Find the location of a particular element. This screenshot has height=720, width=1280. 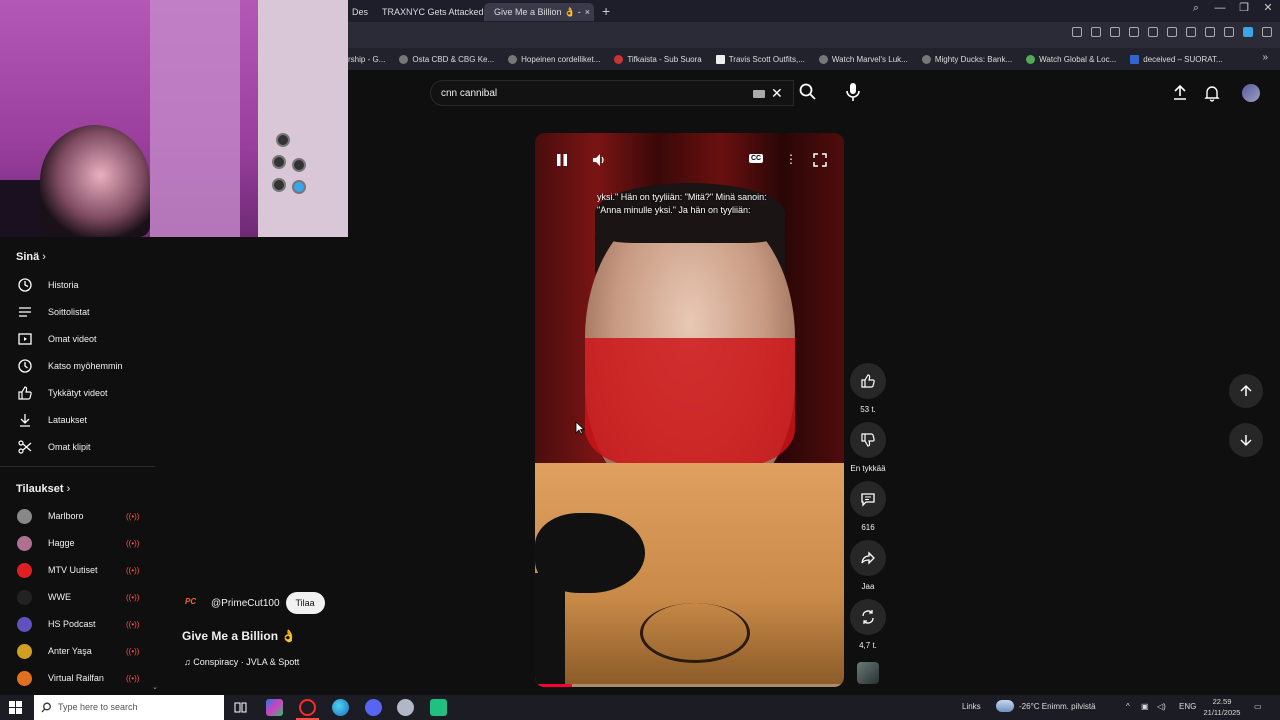

sidebar-item-subscription: Hagge ((•)) is located at coordinates (77, 543).